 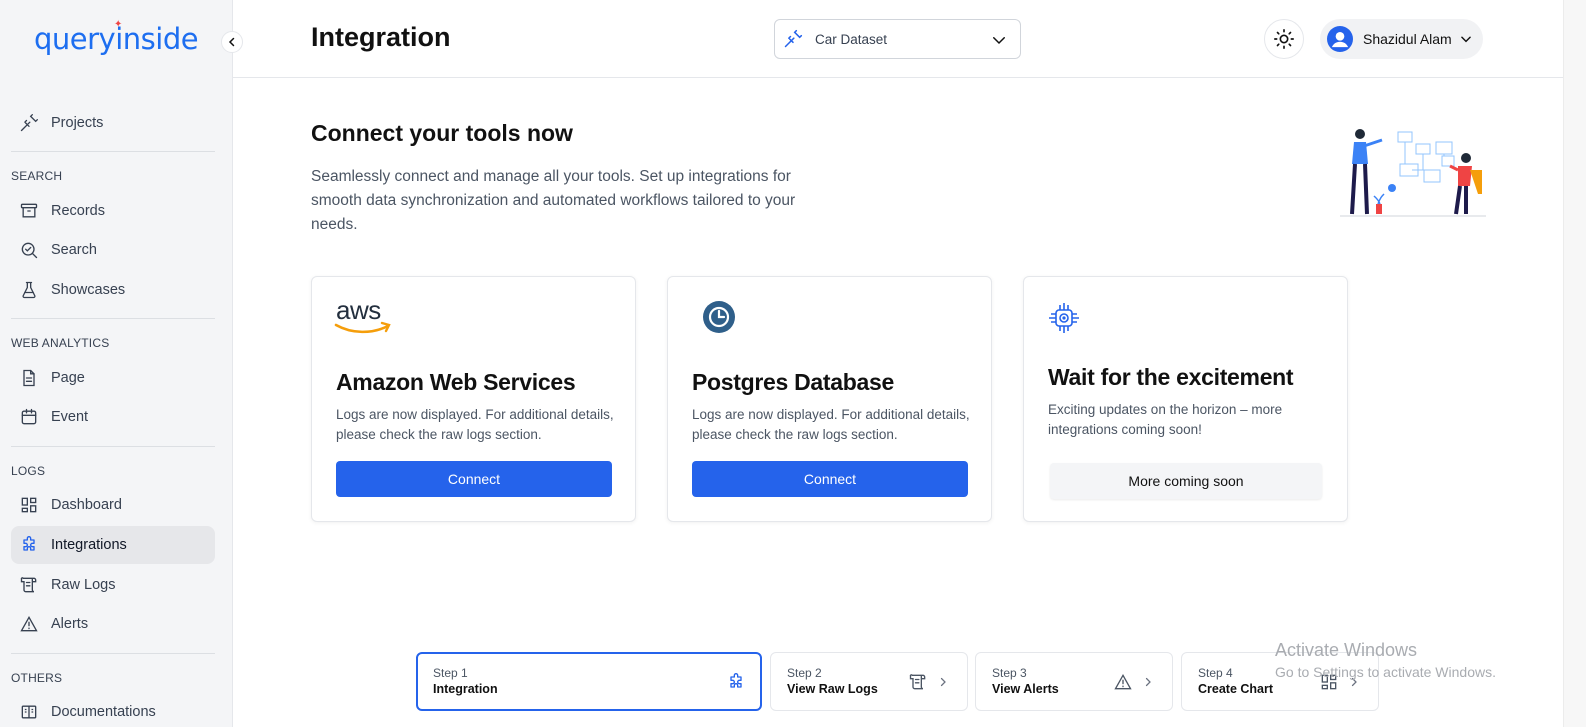 What do you see at coordinates (29, 123) in the screenshot?
I see `plug-icon` at bounding box center [29, 123].